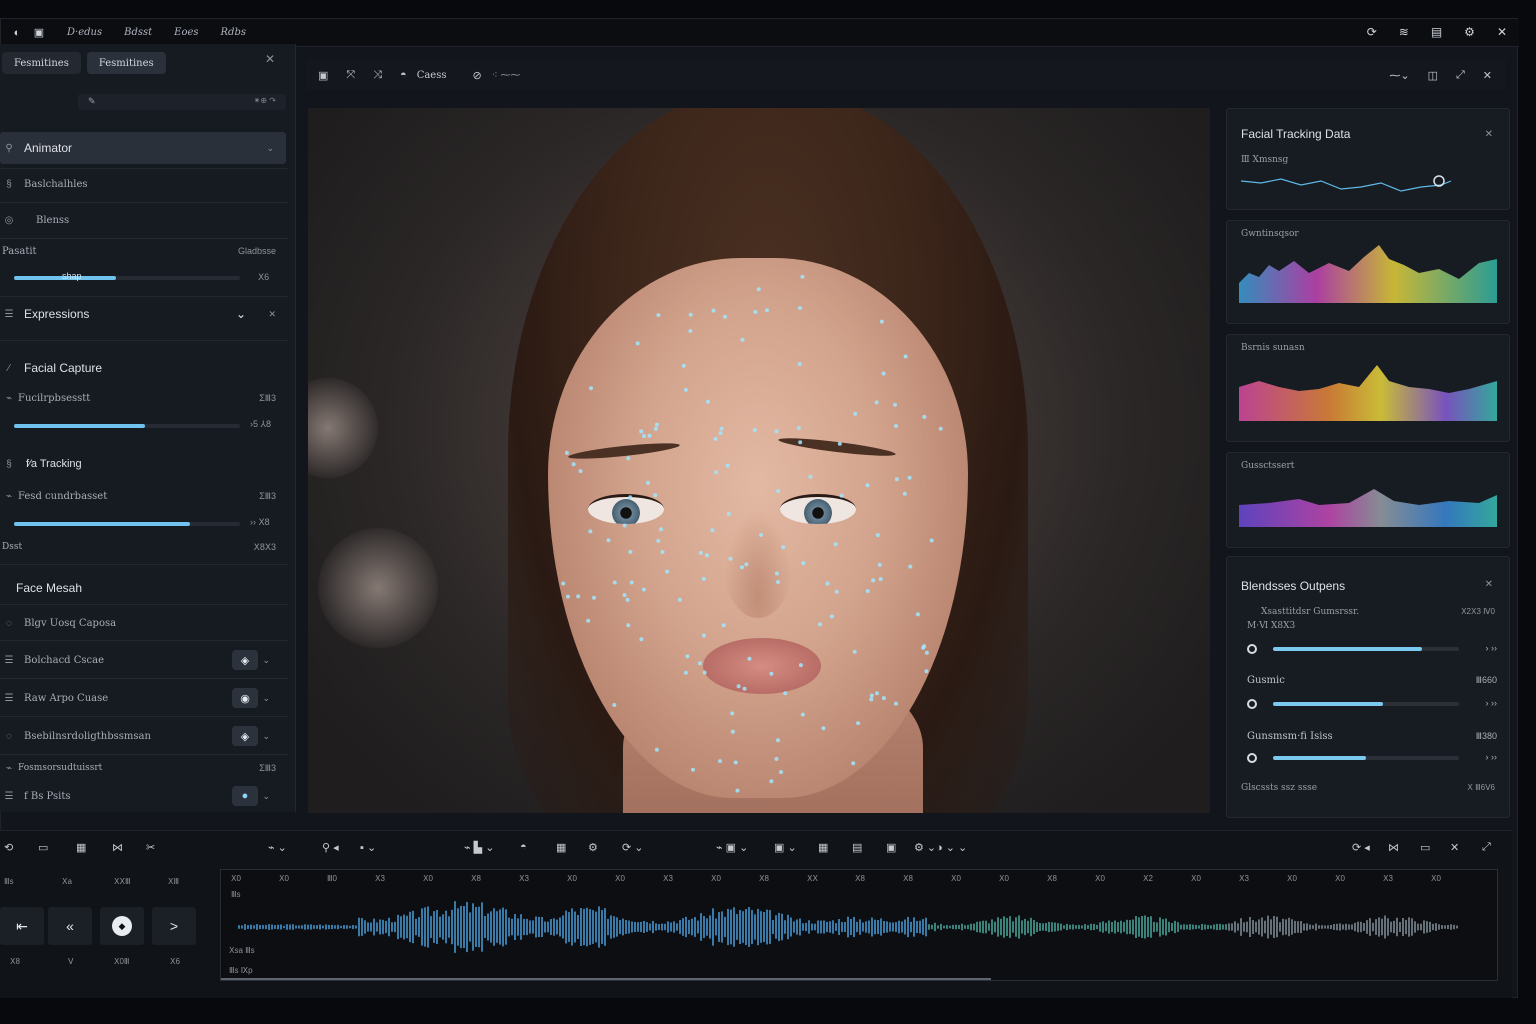 The height and width of the screenshot is (1024, 1536). What do you see at coordinates (350, 75) in the screenshot?
I see `transform-icon: ⤧` at bounding box center [350, 75].